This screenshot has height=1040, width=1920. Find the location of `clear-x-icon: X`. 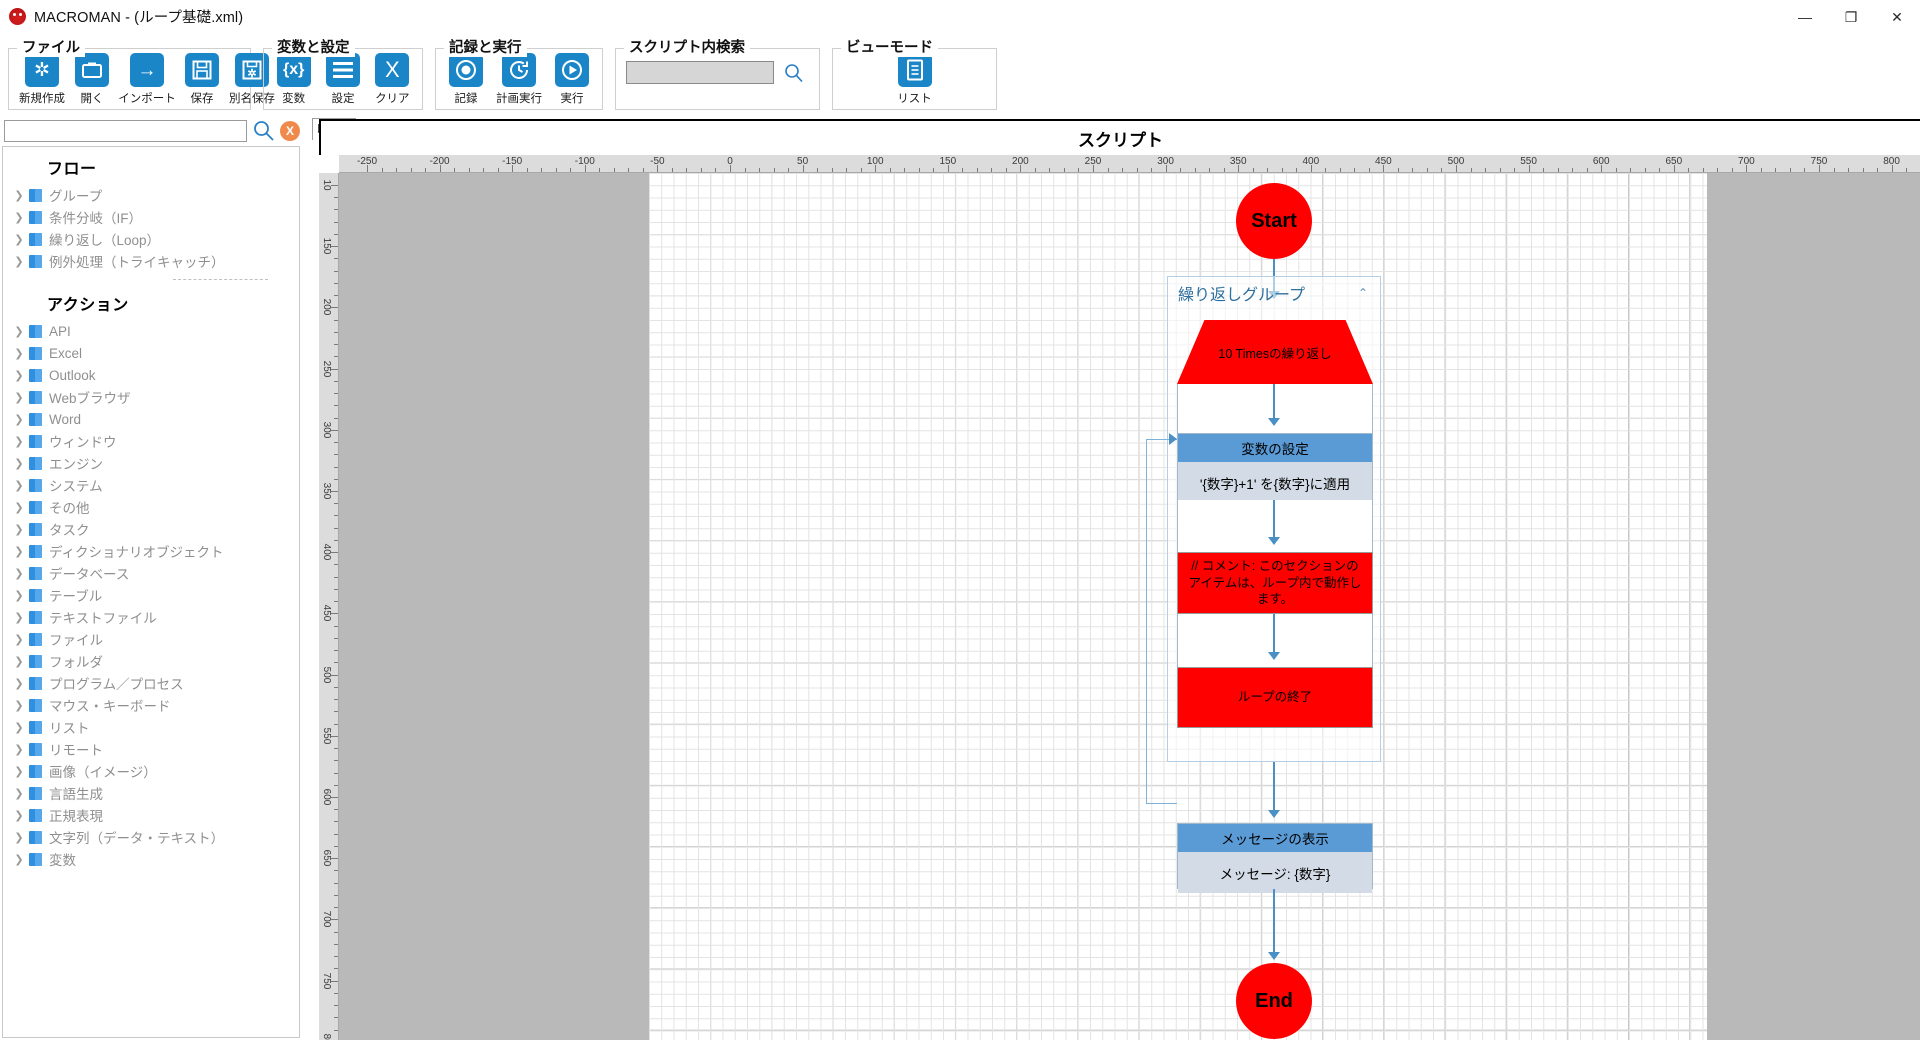

clear-x-icon: X is located at coordinates (392, 70).